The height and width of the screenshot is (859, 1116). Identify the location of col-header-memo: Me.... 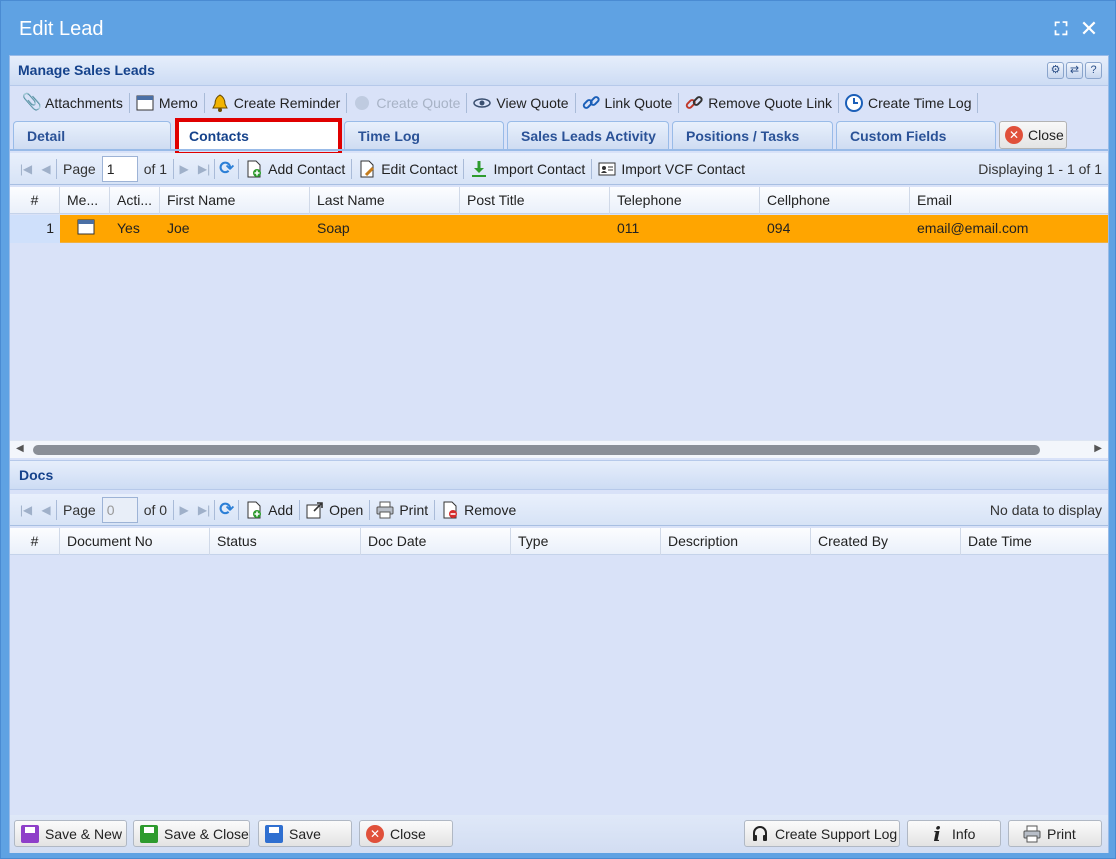
(85, 200).